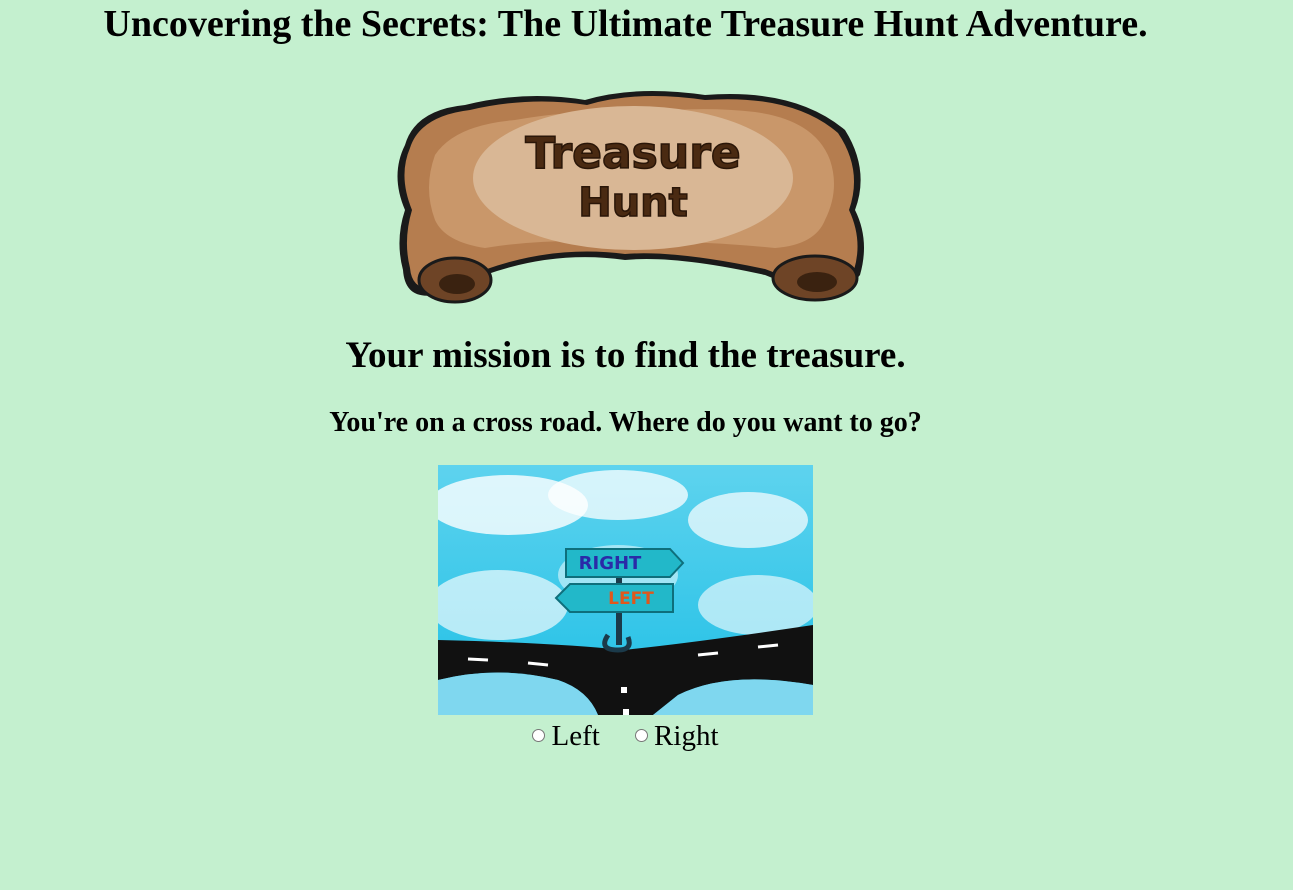 The width and height of the screenshot is (1293, 890). What do you see at coordinates (625, 355) in the screenshot?
I see `mission-heading: Your mission is to find the treasure.` at bounding box center [625, 355].